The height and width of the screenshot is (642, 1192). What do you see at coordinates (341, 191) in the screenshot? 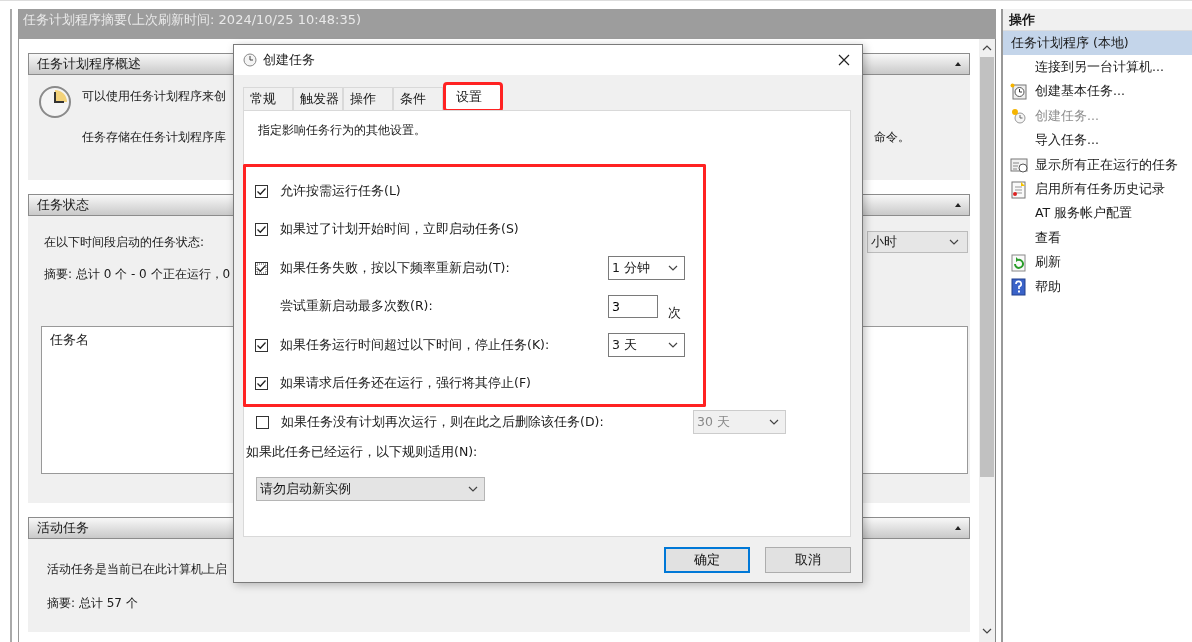
I see `option-label: 允许按需运行任务(L)` at bounding box center [341, 191].